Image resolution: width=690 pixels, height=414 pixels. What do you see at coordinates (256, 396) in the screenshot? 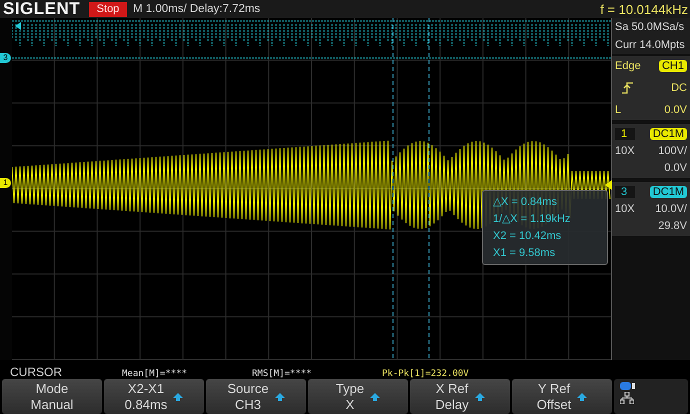
I see `softkey: Source CH3` at bounding box center [256, 396].